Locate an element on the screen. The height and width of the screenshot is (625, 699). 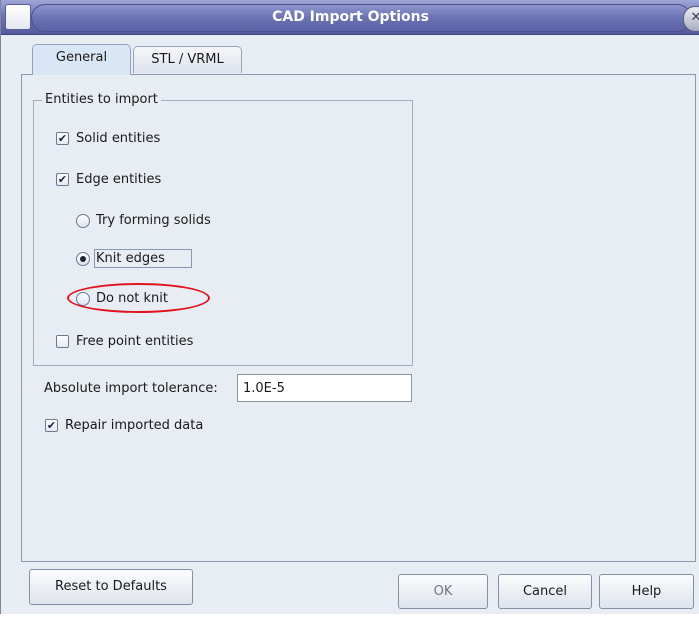
title-bar: CAD Import Options ✕ is located at coordinates (350, 17).